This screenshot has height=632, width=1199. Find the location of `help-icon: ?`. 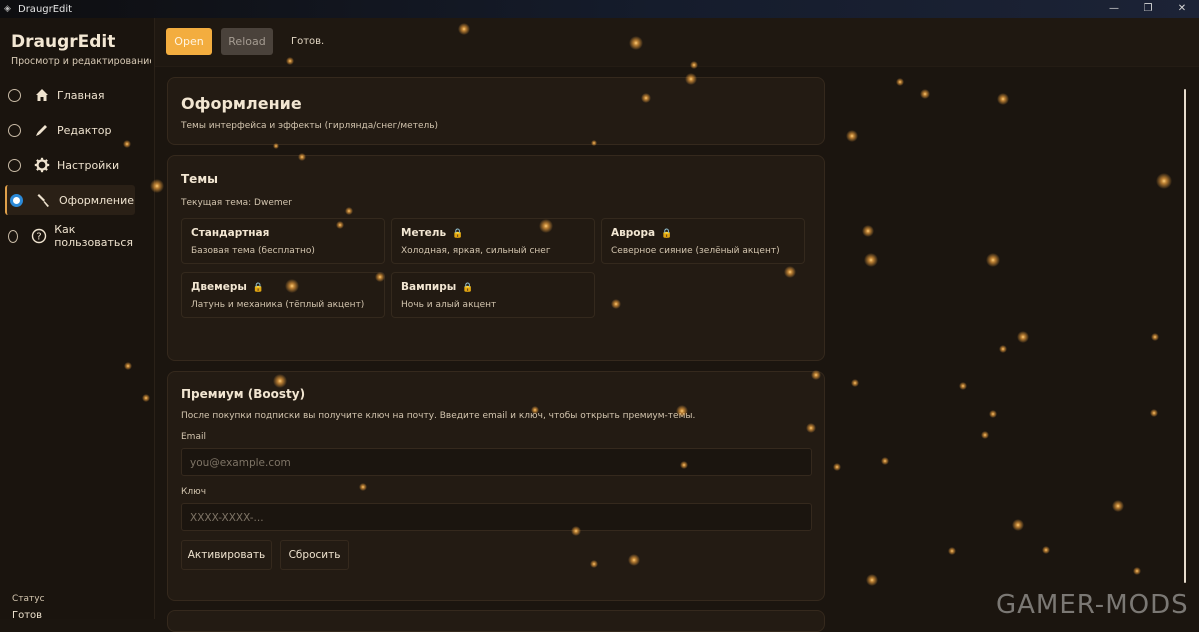

help-icon: ? is located at coordinates (39, 236).